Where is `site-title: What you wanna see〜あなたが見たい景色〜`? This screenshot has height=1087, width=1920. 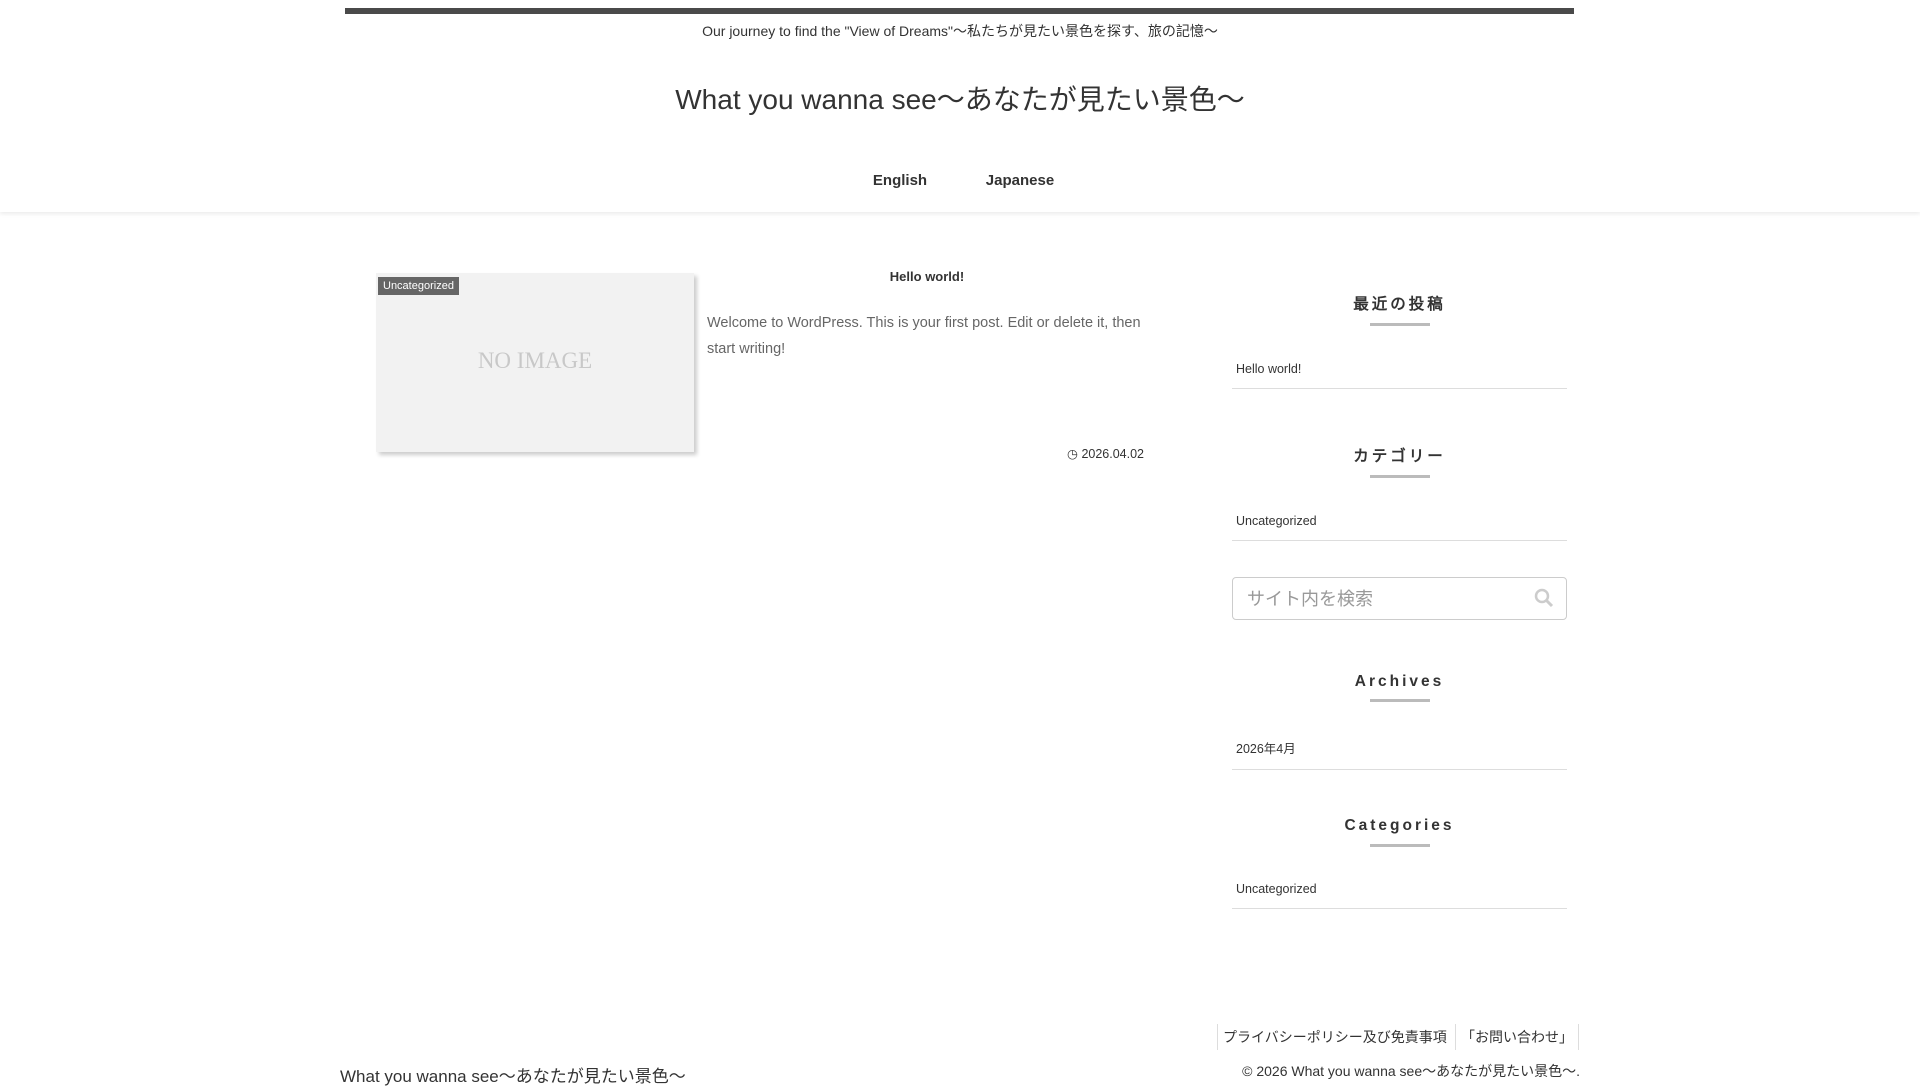
site-title: What you wanna see〜あなたが見たい景色〜 is located at coordinates (960, 98).